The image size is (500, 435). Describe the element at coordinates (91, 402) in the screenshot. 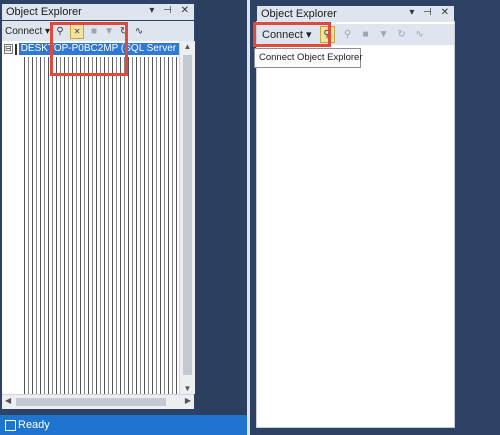

I see `horizontal-scroll-thumb` at that location.